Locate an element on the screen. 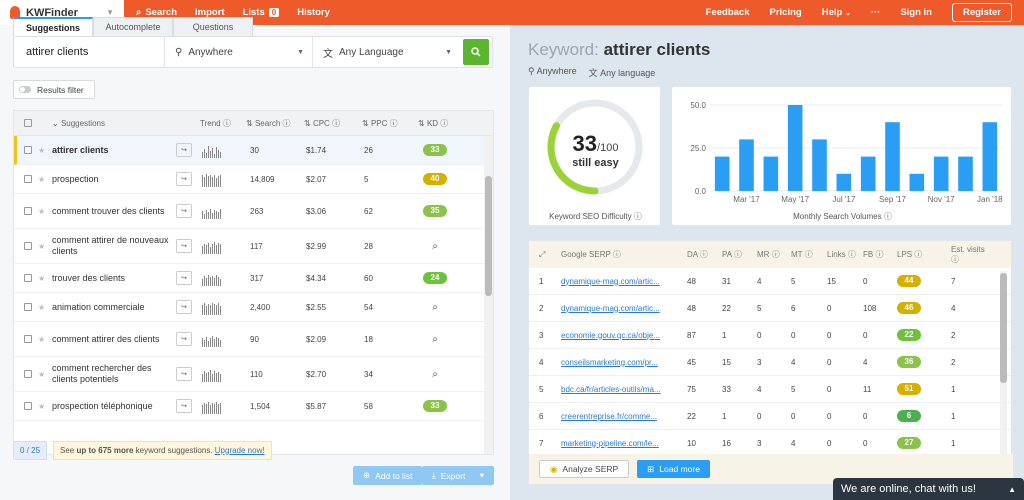  serp-scrollbar is located at coordinates (1003, 363).